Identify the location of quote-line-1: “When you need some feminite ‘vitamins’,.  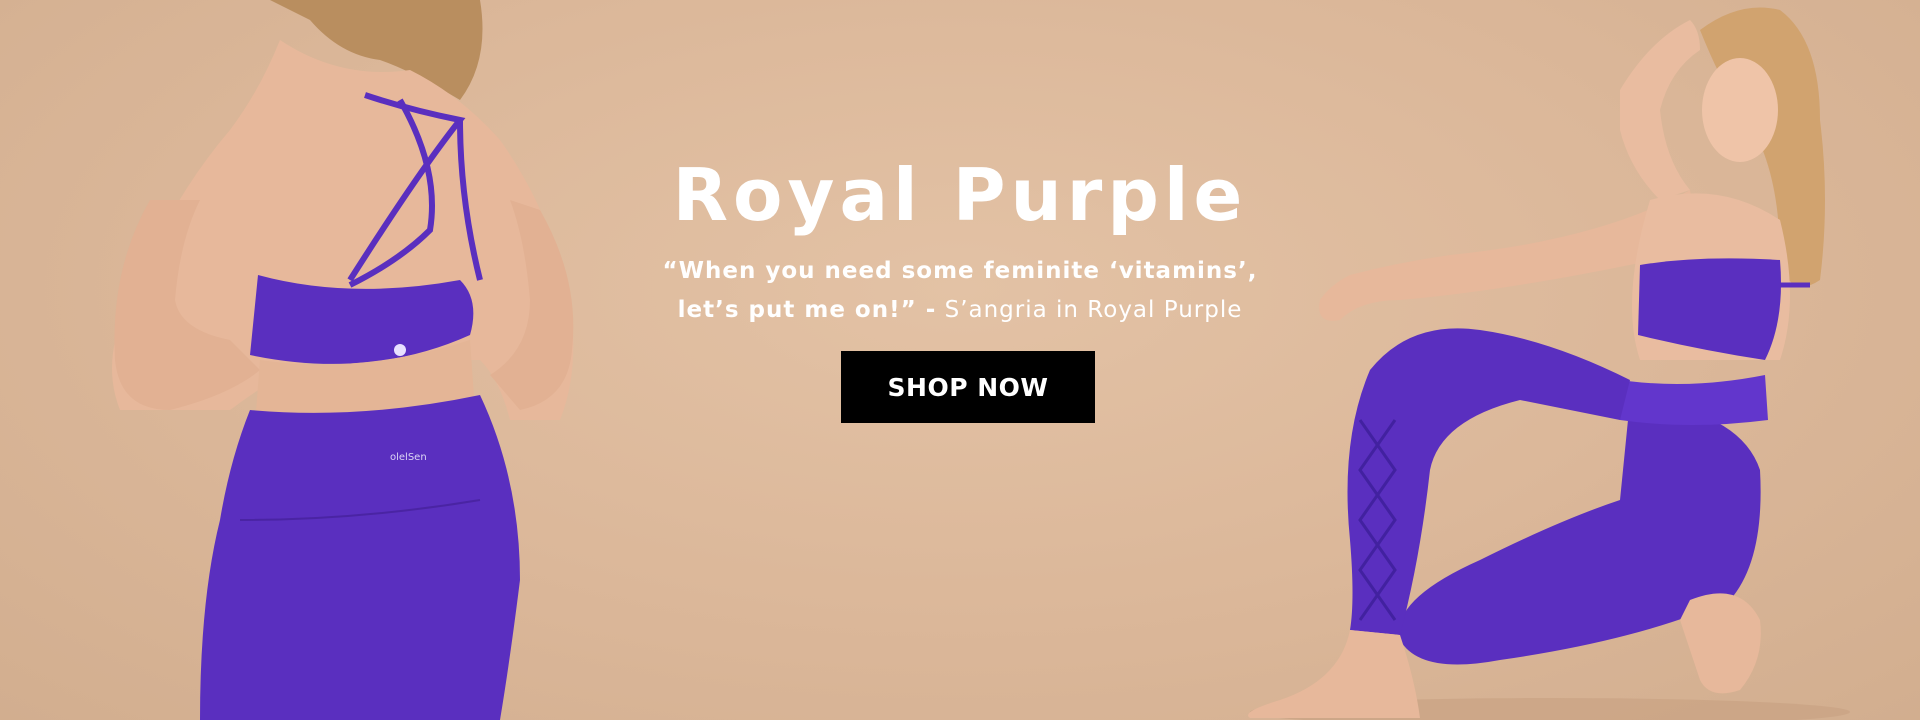
(960, 271).